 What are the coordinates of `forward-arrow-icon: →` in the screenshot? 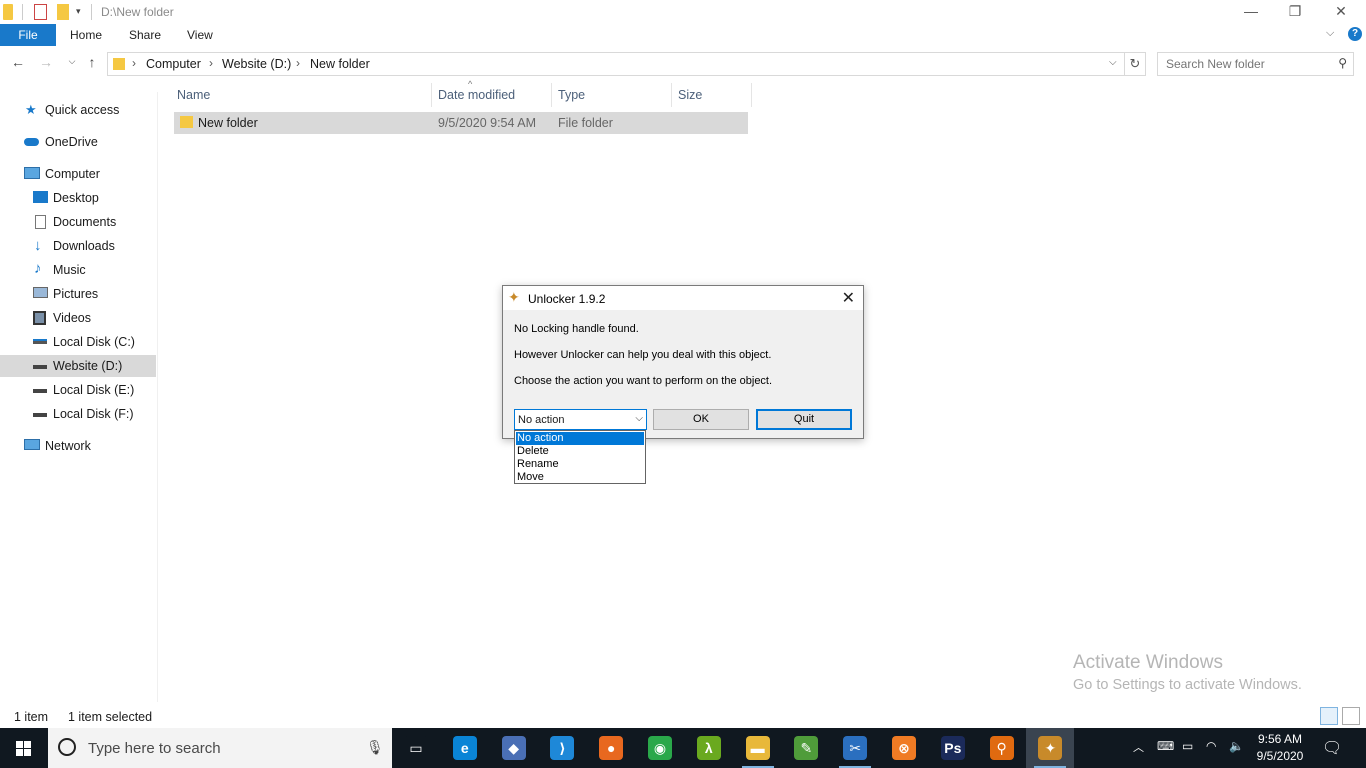 It's located at (46, 62).